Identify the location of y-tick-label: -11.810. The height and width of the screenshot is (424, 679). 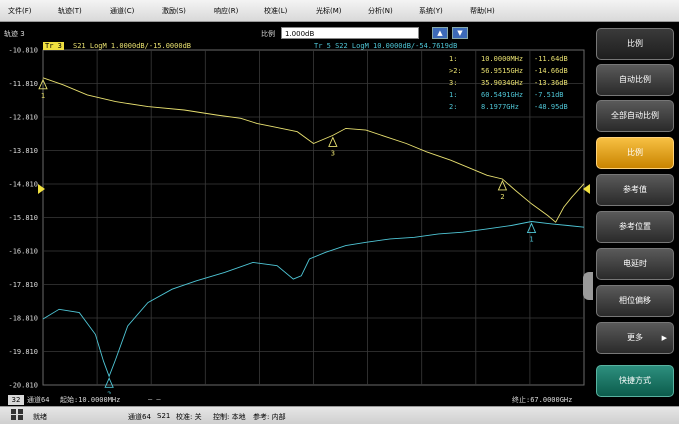
(23, 84).